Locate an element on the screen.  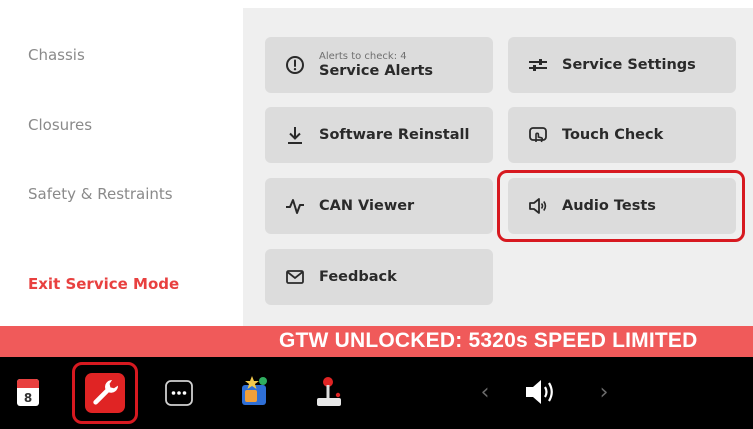
can-viewer-button: CAN Viewer is located at coordinates (379, 206).